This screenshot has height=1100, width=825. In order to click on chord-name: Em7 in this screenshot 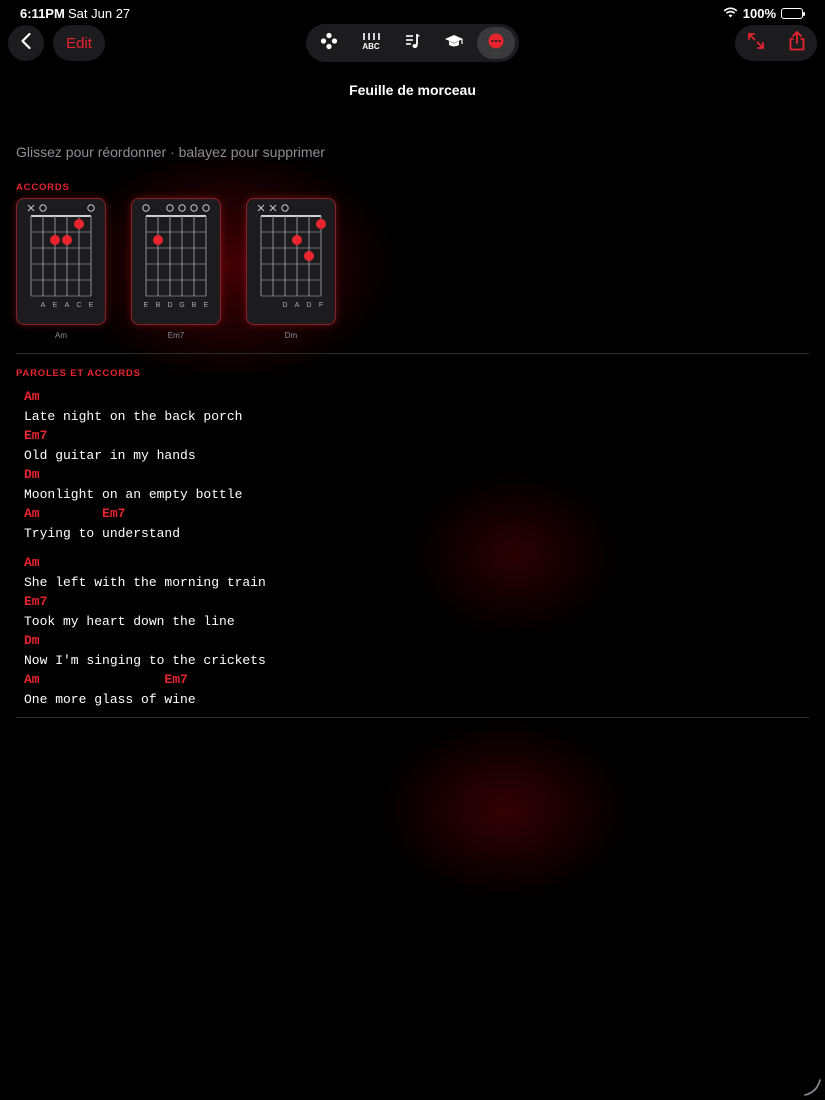, I will do `click(176, 335)`.